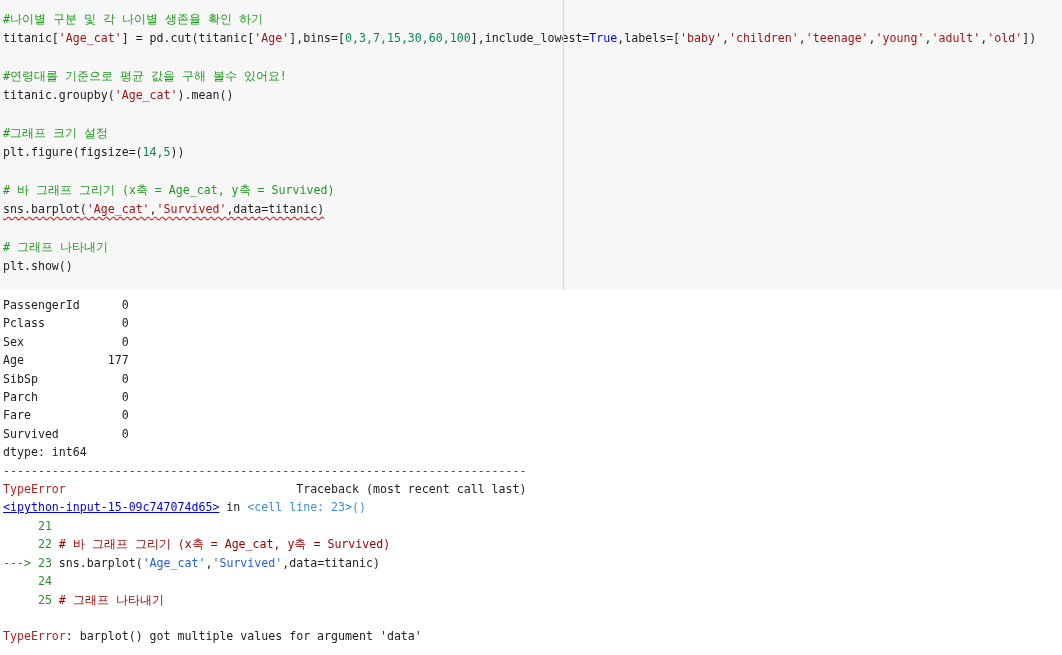  What do you see at coordinates (233, 507) in the screenshot?
I see `output-text: in` at bounding box center [233, 507].